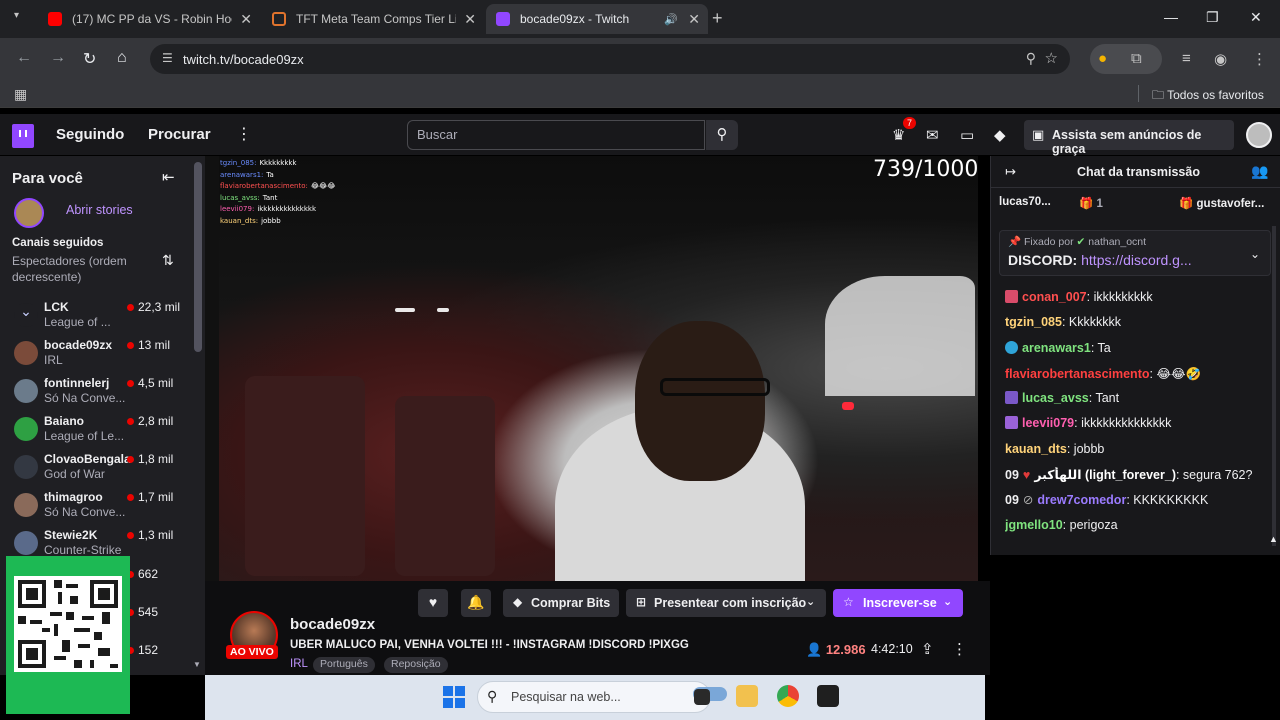 This screenshot has height=720, width=1280. What do you see at coordinates (32, 213) in the screenshot?
I see `stories-avatar` at bounding box center [32, 213].